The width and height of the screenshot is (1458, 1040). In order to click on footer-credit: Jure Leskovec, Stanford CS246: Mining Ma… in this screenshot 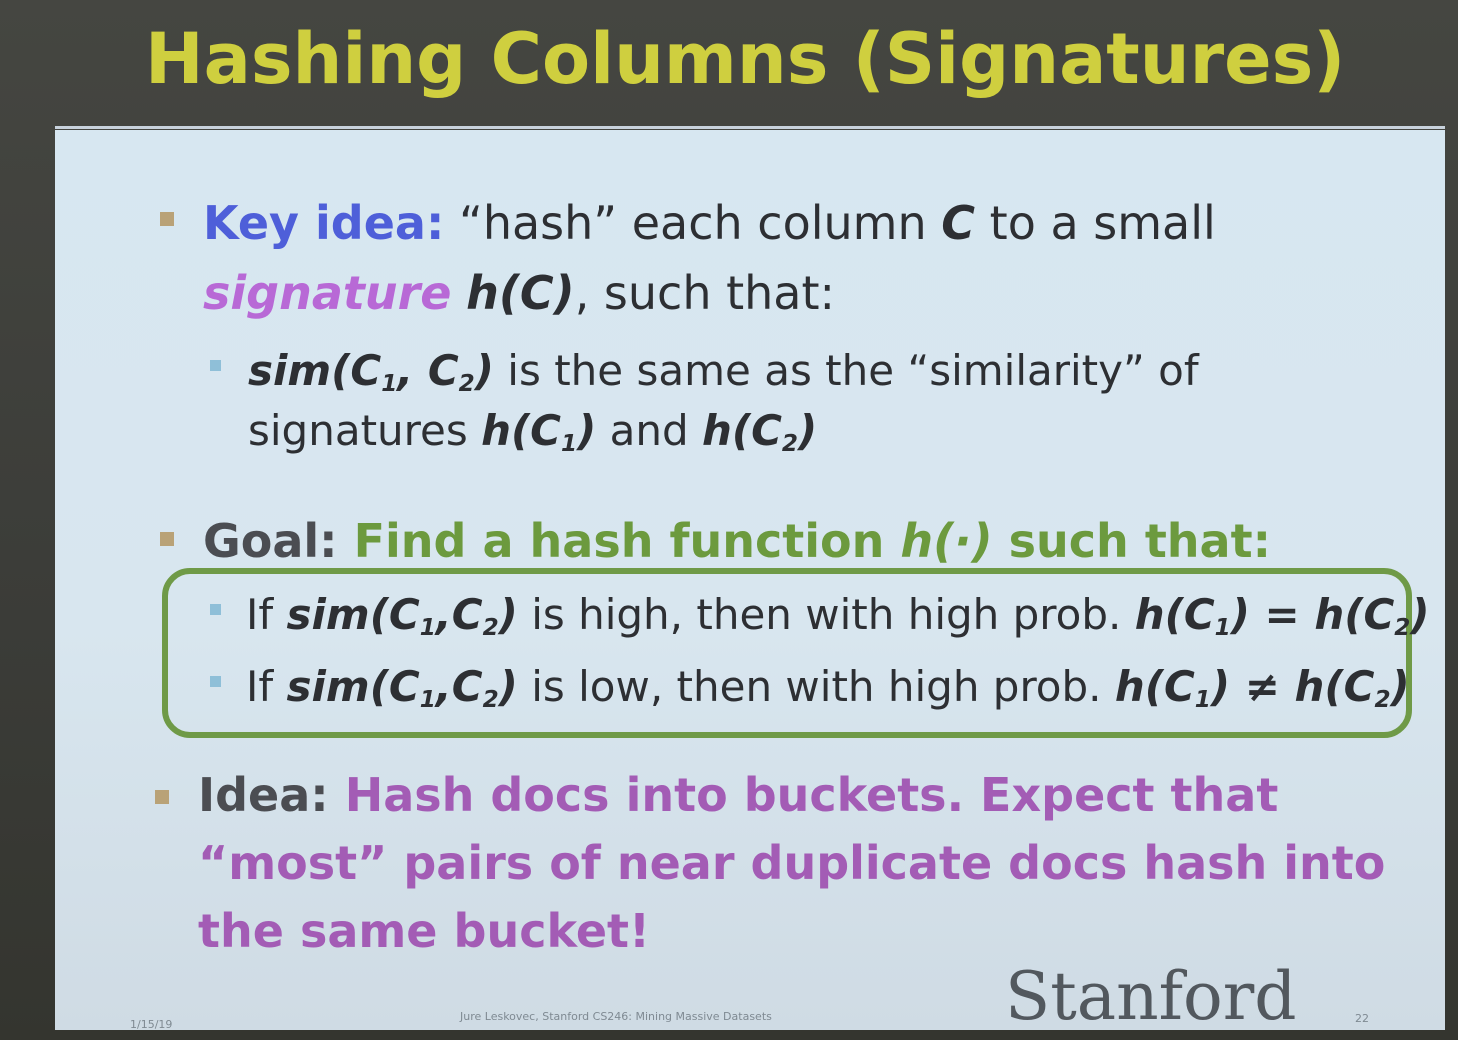, I will do `click(616, 1016)`.